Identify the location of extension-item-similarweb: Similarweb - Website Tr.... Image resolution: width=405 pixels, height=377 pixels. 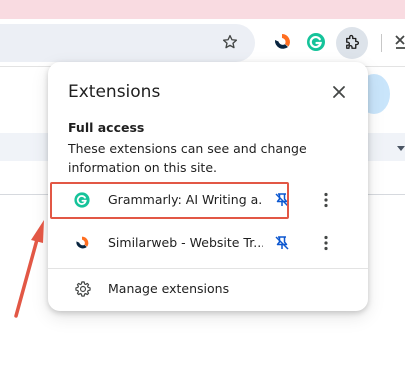
(208, 243).